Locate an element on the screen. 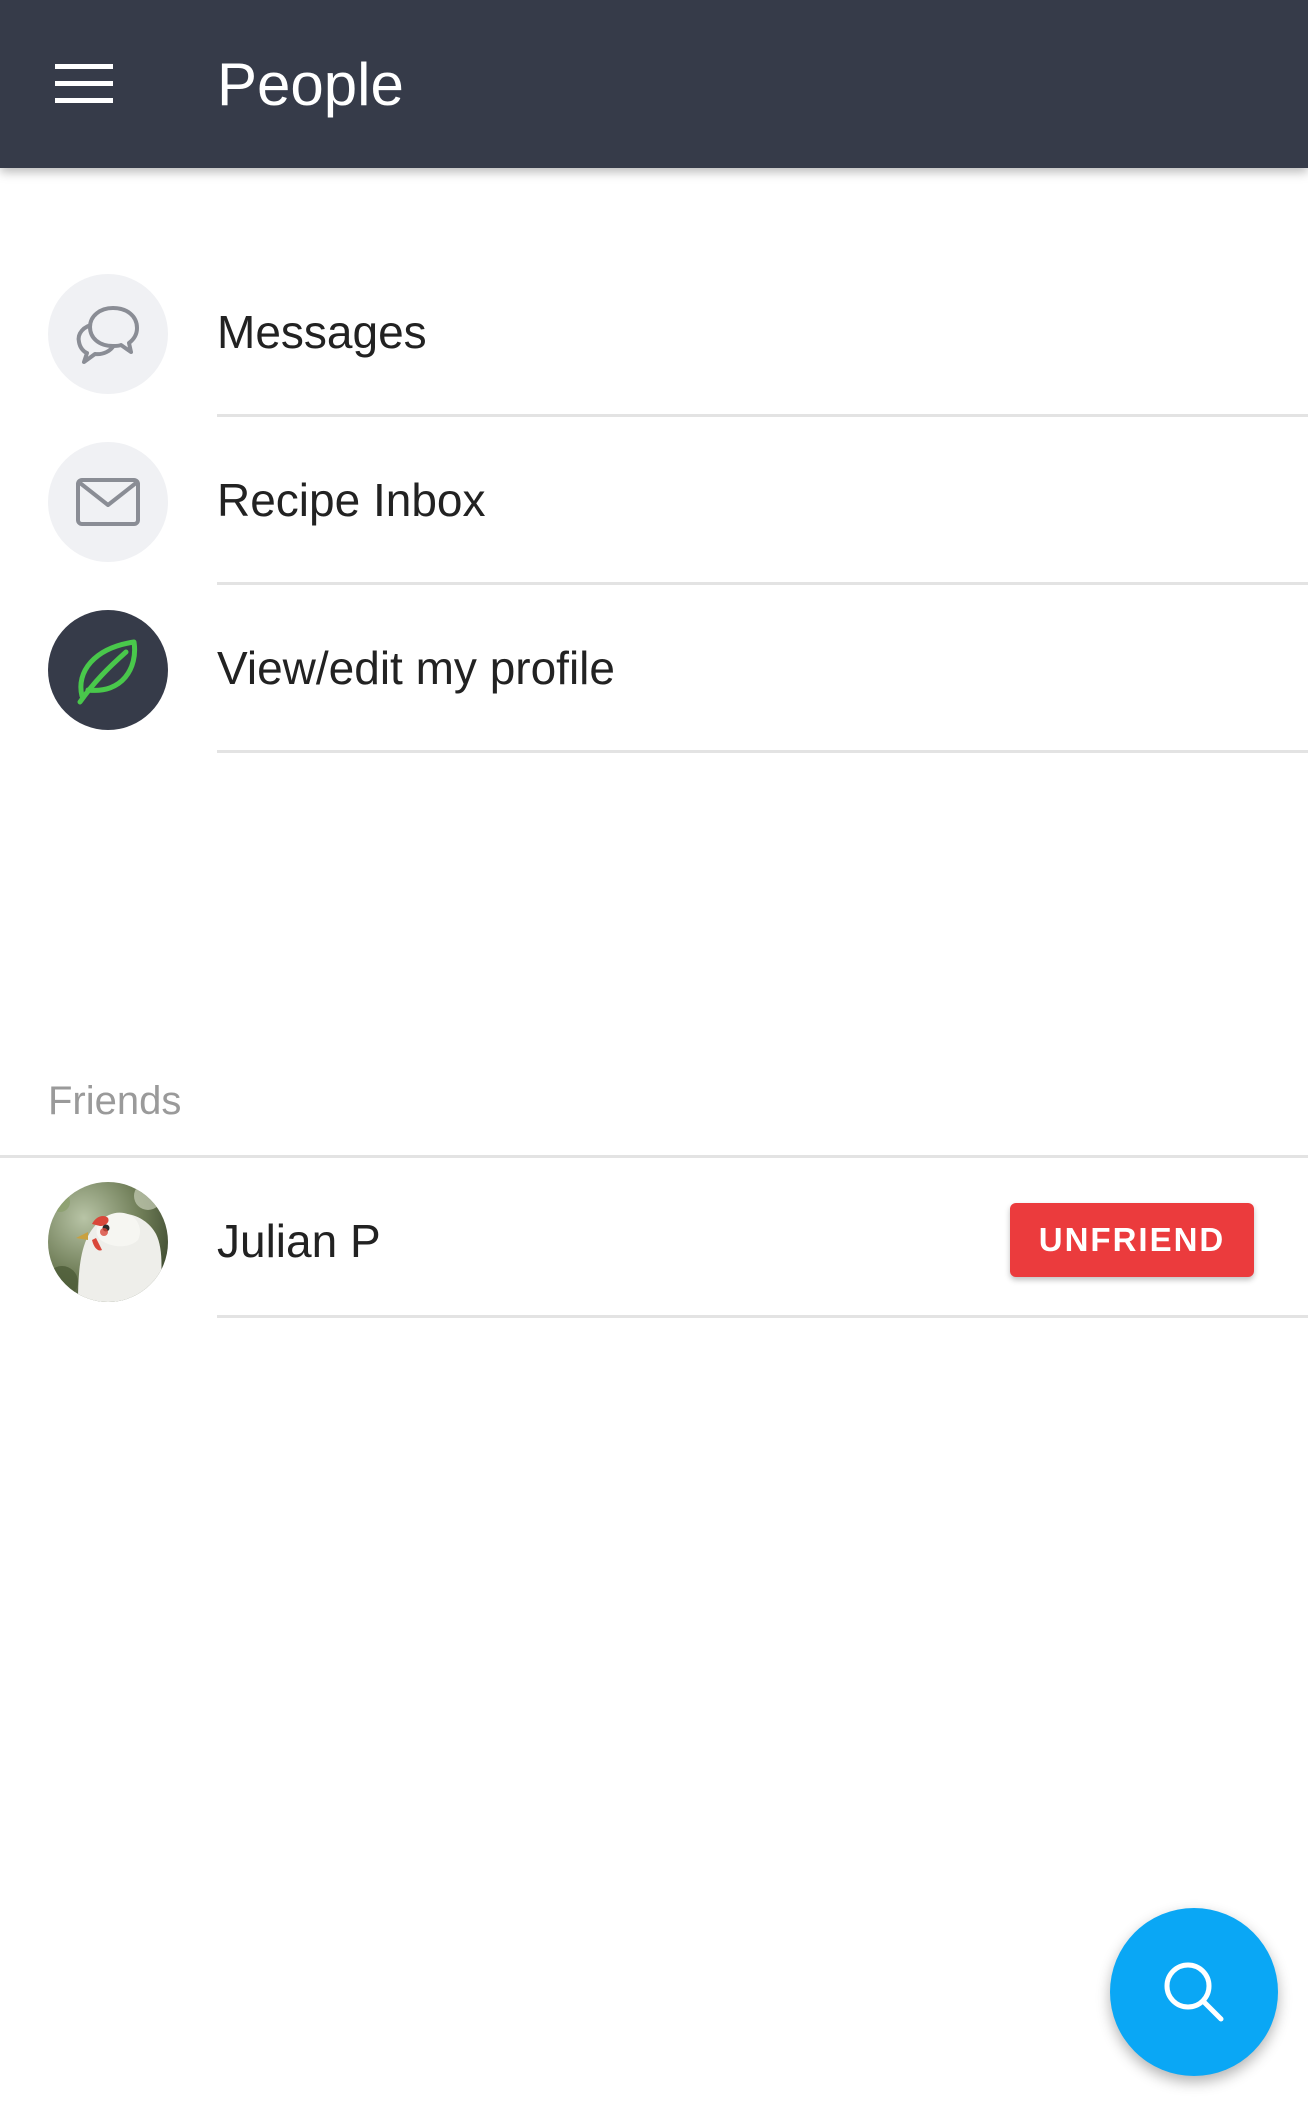  search-fab-button is located at coordinates (1194, 1992).